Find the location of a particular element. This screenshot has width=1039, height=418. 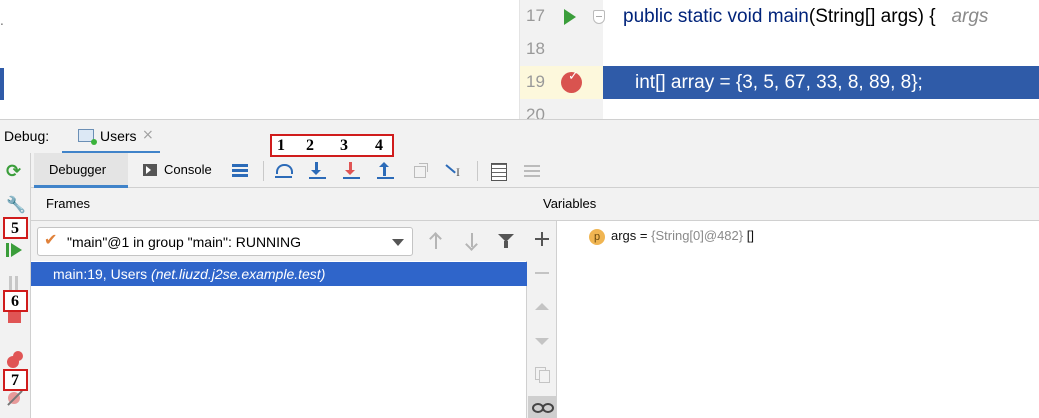

line-number: 17 is located at coordinates (535, 15).